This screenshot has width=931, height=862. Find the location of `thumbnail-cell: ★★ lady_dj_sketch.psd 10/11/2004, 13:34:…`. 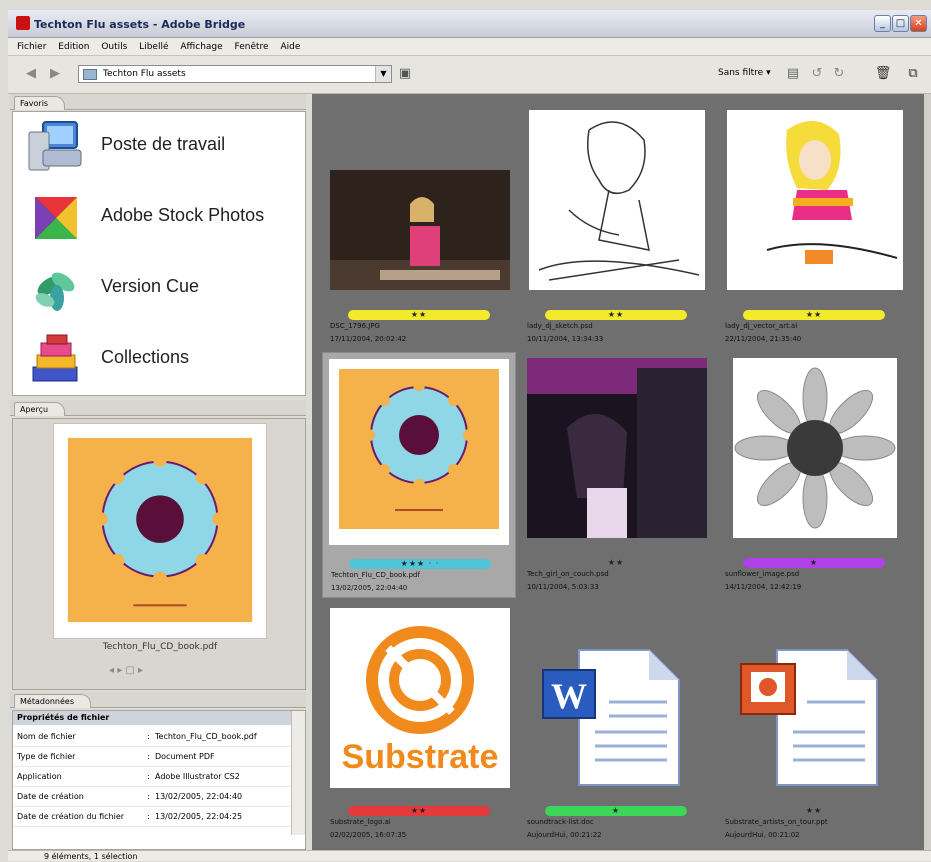

thumbnail-cell: ★★ lady_dj_sketch.psd 10/11/2004, 13:34:… is located at coordinates (616, 225).